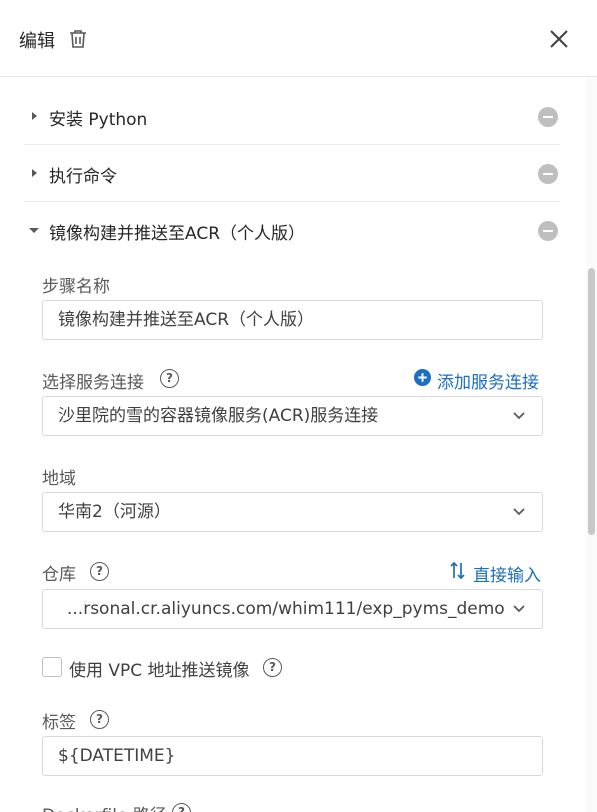  What do you see at coordinates (292, 320) in the screenshot?
I see `step-name-input: 镜像构建并推送至ACR（个人版）` at bounding box center [292, 320].